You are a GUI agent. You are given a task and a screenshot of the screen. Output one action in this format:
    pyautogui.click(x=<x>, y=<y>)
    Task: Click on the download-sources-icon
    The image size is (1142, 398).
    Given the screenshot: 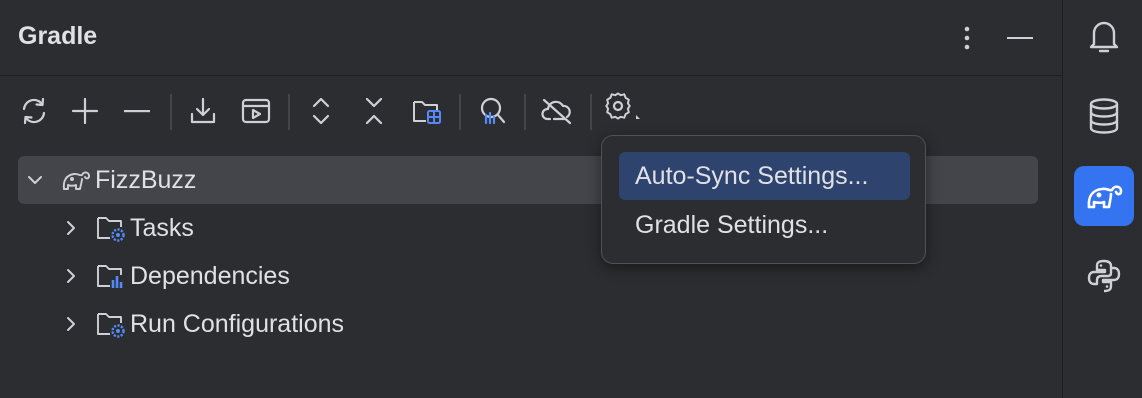 What is the action you would take?
    pyautogui.click(x=203, y=111)
    